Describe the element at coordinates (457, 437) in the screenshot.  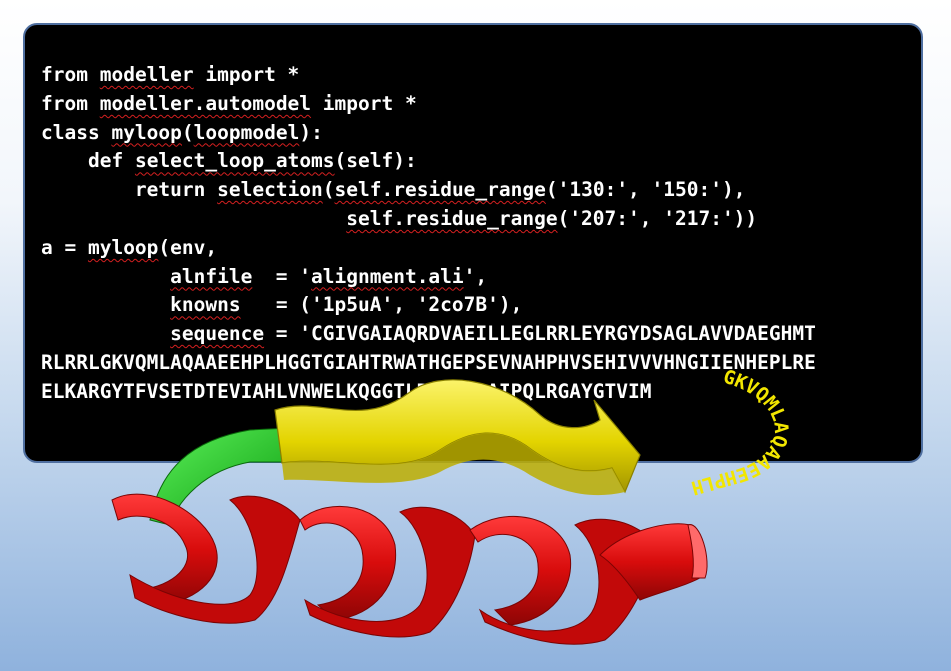
I see `strand-arrow-icon` at that location.